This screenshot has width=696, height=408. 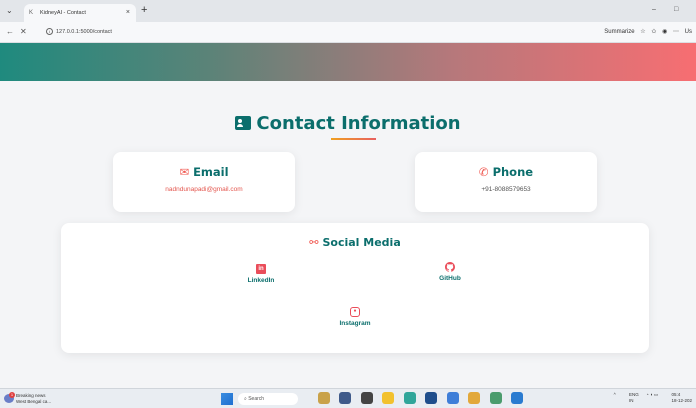 I want to click on share-icon: ⚯, so click(x=314, y=242).